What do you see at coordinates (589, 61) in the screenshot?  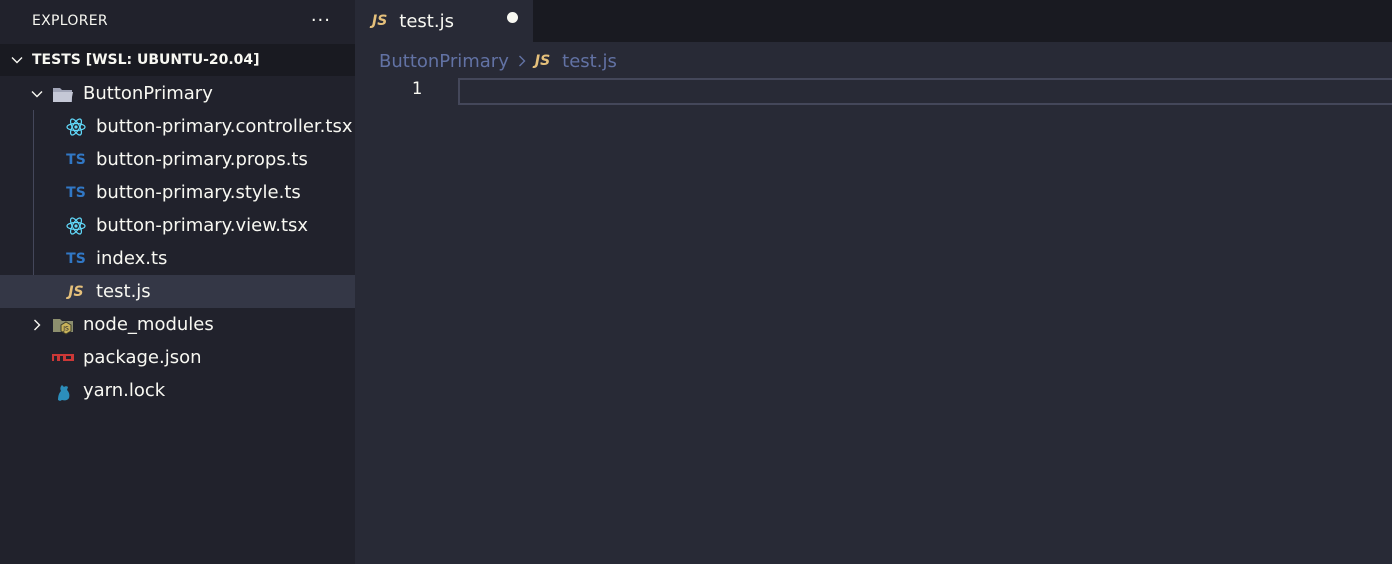 I see `breadcrumb-file: test.js` at bounding box center [589, 61].